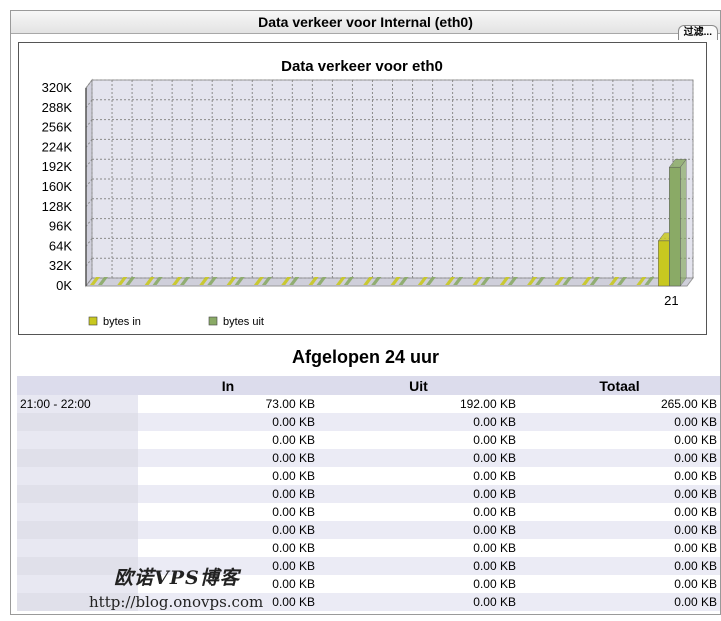 The height and width of the screenshot is (621, 721). Describe the element at coordinates (671, 300) in the screenshot. I see `x-tick-label: 21` at that location.